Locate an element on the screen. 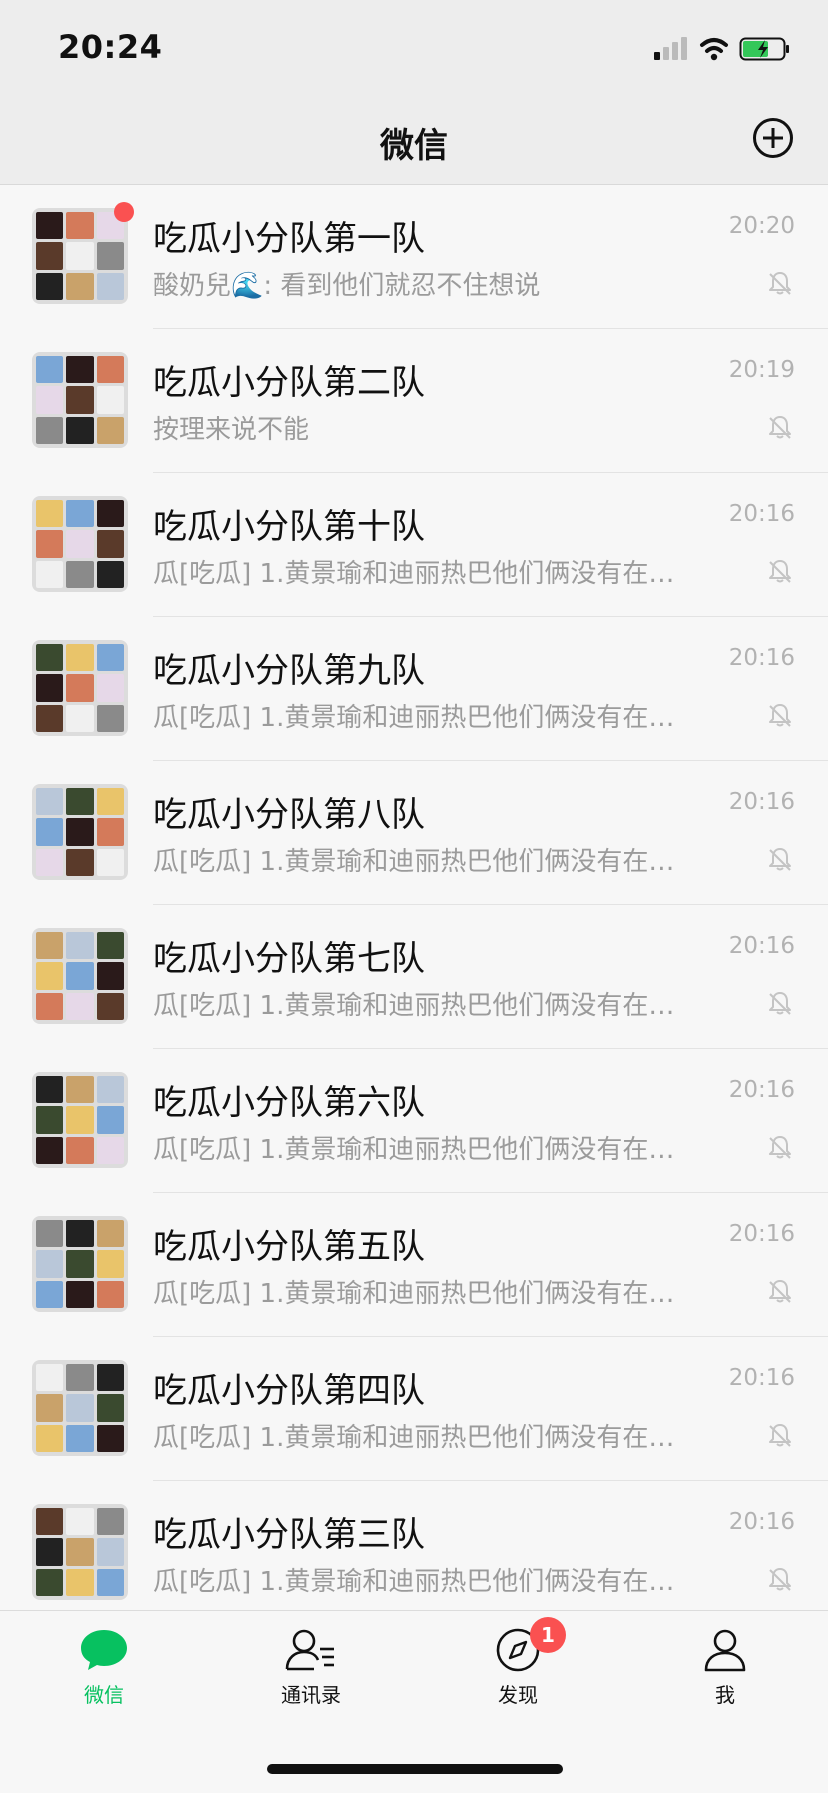 The height and width of the screenshot is (1793, 828). battery-charging-icon is located at coordinates (764, 49).